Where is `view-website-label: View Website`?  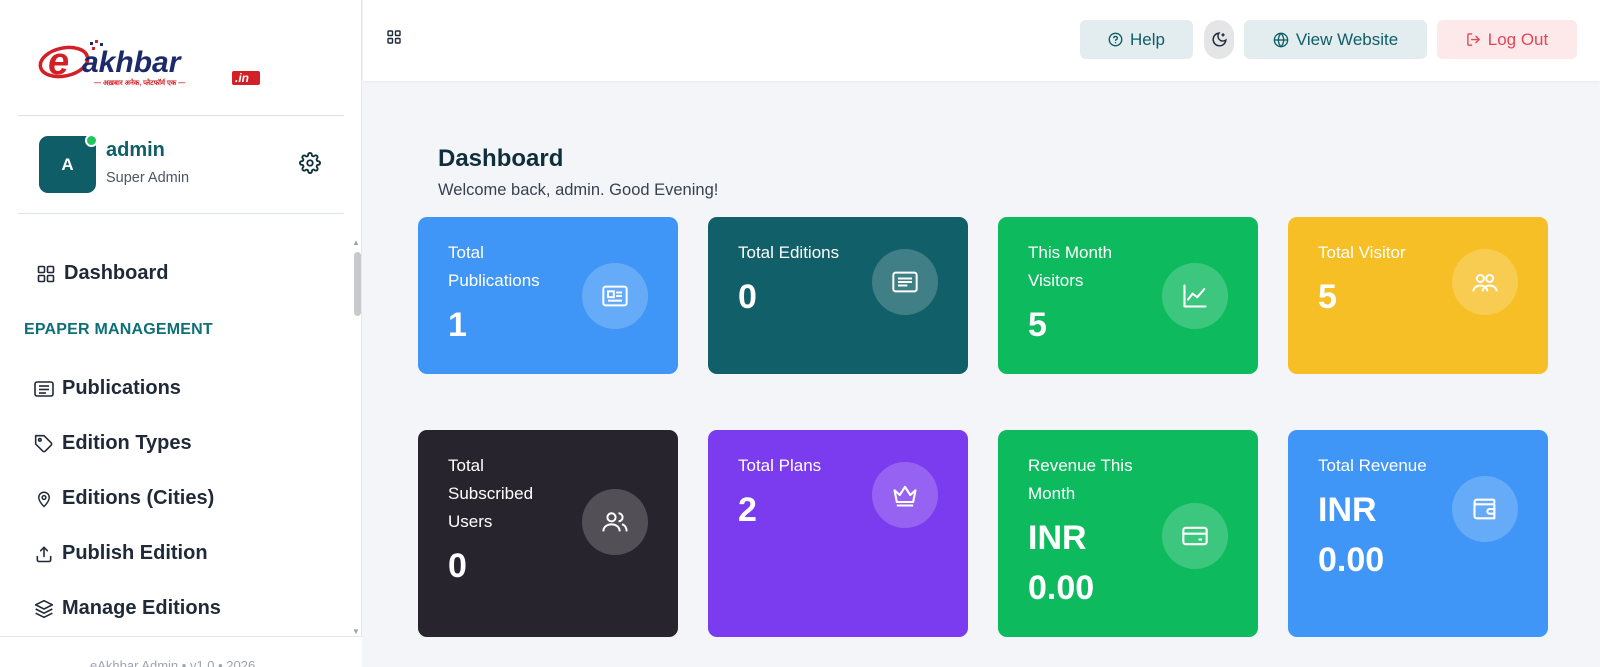 view-website-label: View Website is located at coordinates (1347, 39).